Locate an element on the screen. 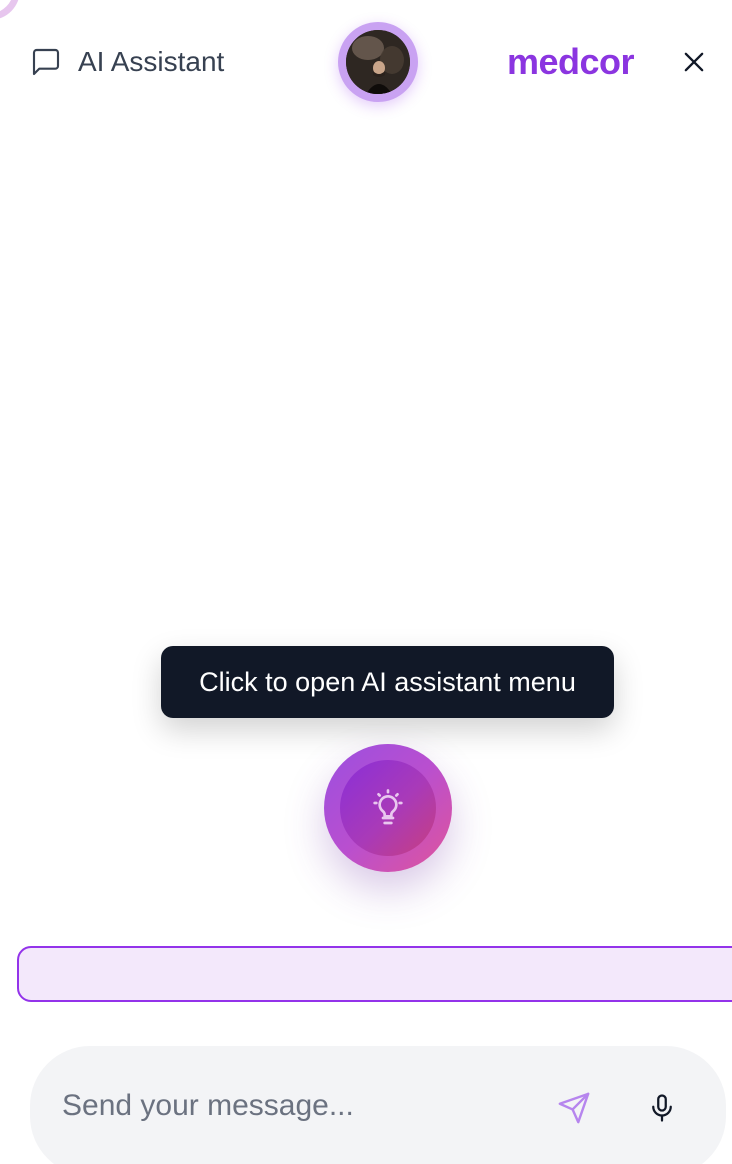 Image resolution: width=732 pixels, height=1164 pixels. close-button is located at coordinates (694, 62).